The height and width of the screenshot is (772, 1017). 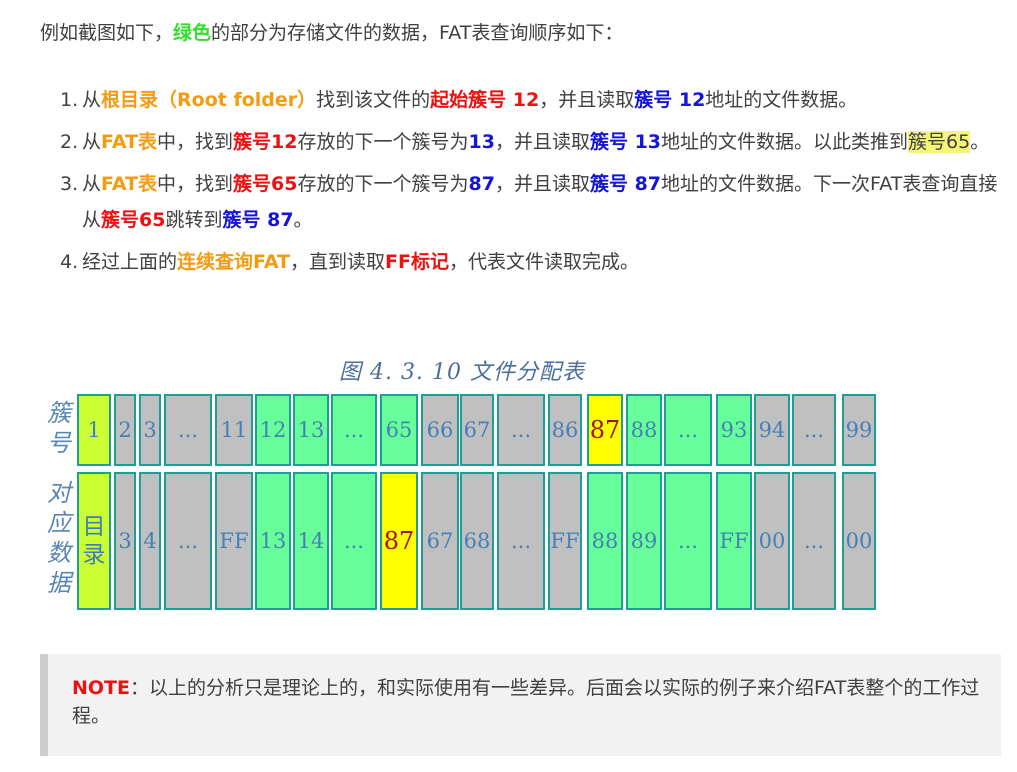 What do you see at coordinates (94, 555) in the screenshot?
I see `root-directory-char: 录` at bounding box center [94, 555].